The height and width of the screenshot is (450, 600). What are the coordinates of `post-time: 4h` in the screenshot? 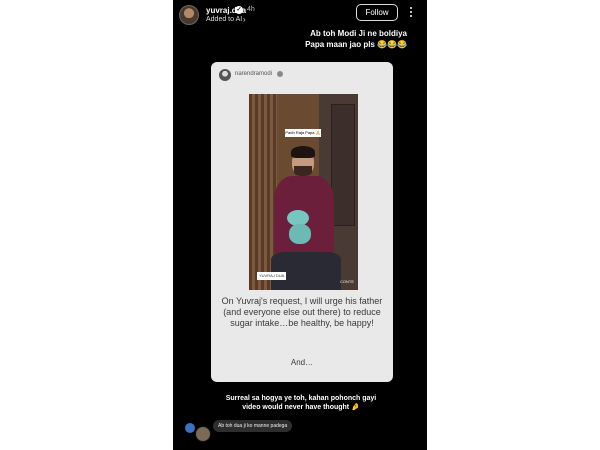 It's located at (251, 9).